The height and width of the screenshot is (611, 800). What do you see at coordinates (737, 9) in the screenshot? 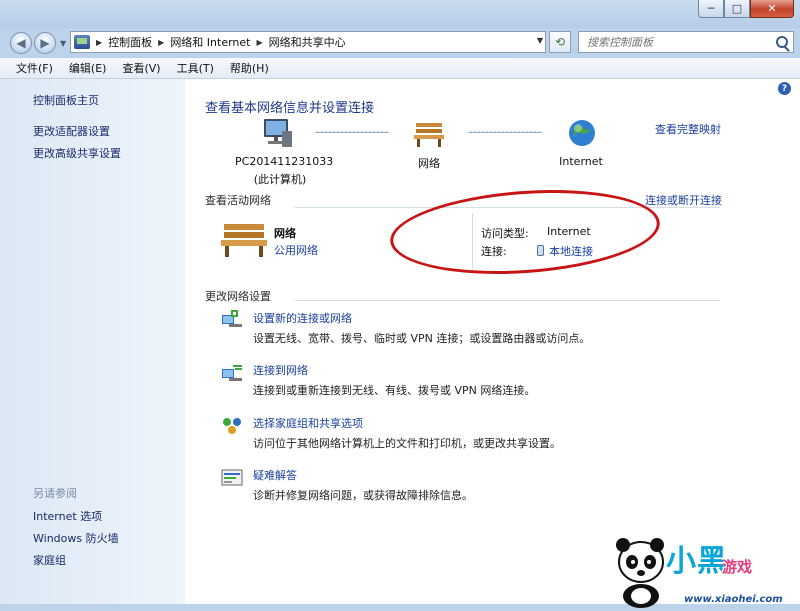
I see `maximize-button: □` at bounding box center [737, 9].